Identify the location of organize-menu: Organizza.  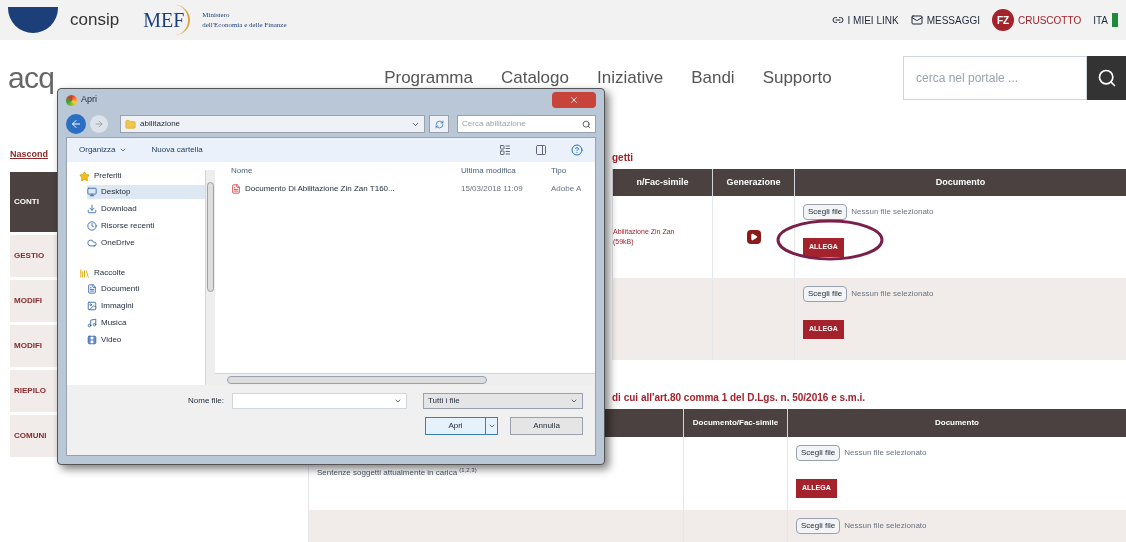
(103, 150).